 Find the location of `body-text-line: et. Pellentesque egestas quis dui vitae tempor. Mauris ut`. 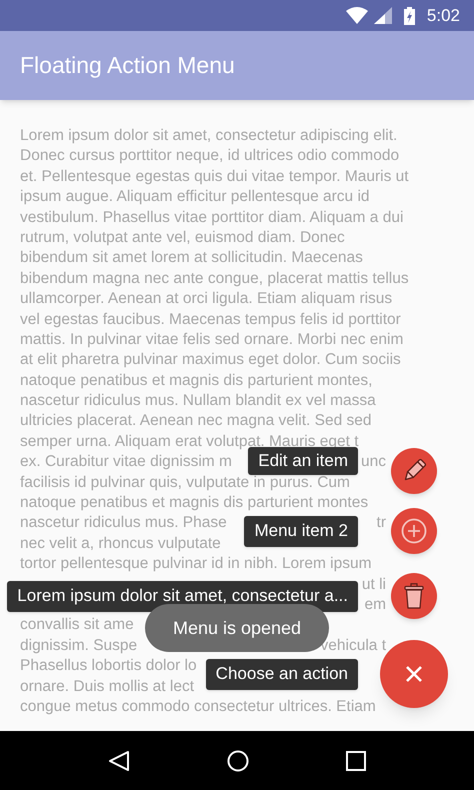

body-text-line: et. Pellentesque egestas quis dui vitae tempor. Mauris ut is located at coordinates (214, 176).